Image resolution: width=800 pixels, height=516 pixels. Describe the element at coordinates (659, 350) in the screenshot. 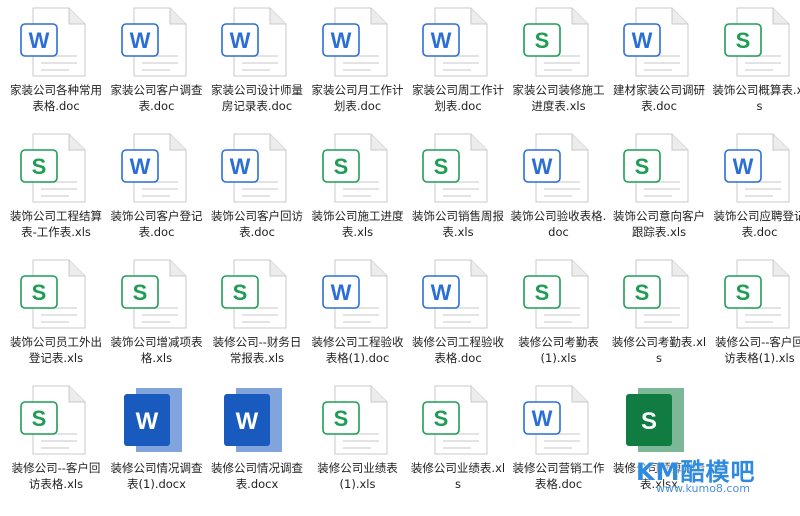

I see `file-name: 装修公司考勤表.xls` at that location.